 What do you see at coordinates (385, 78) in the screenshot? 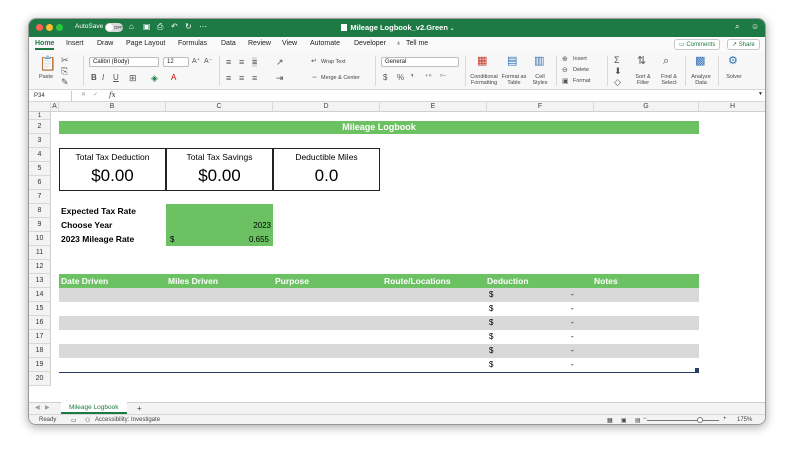
I see `currency-icon: $` at bounding box center [385, 78].